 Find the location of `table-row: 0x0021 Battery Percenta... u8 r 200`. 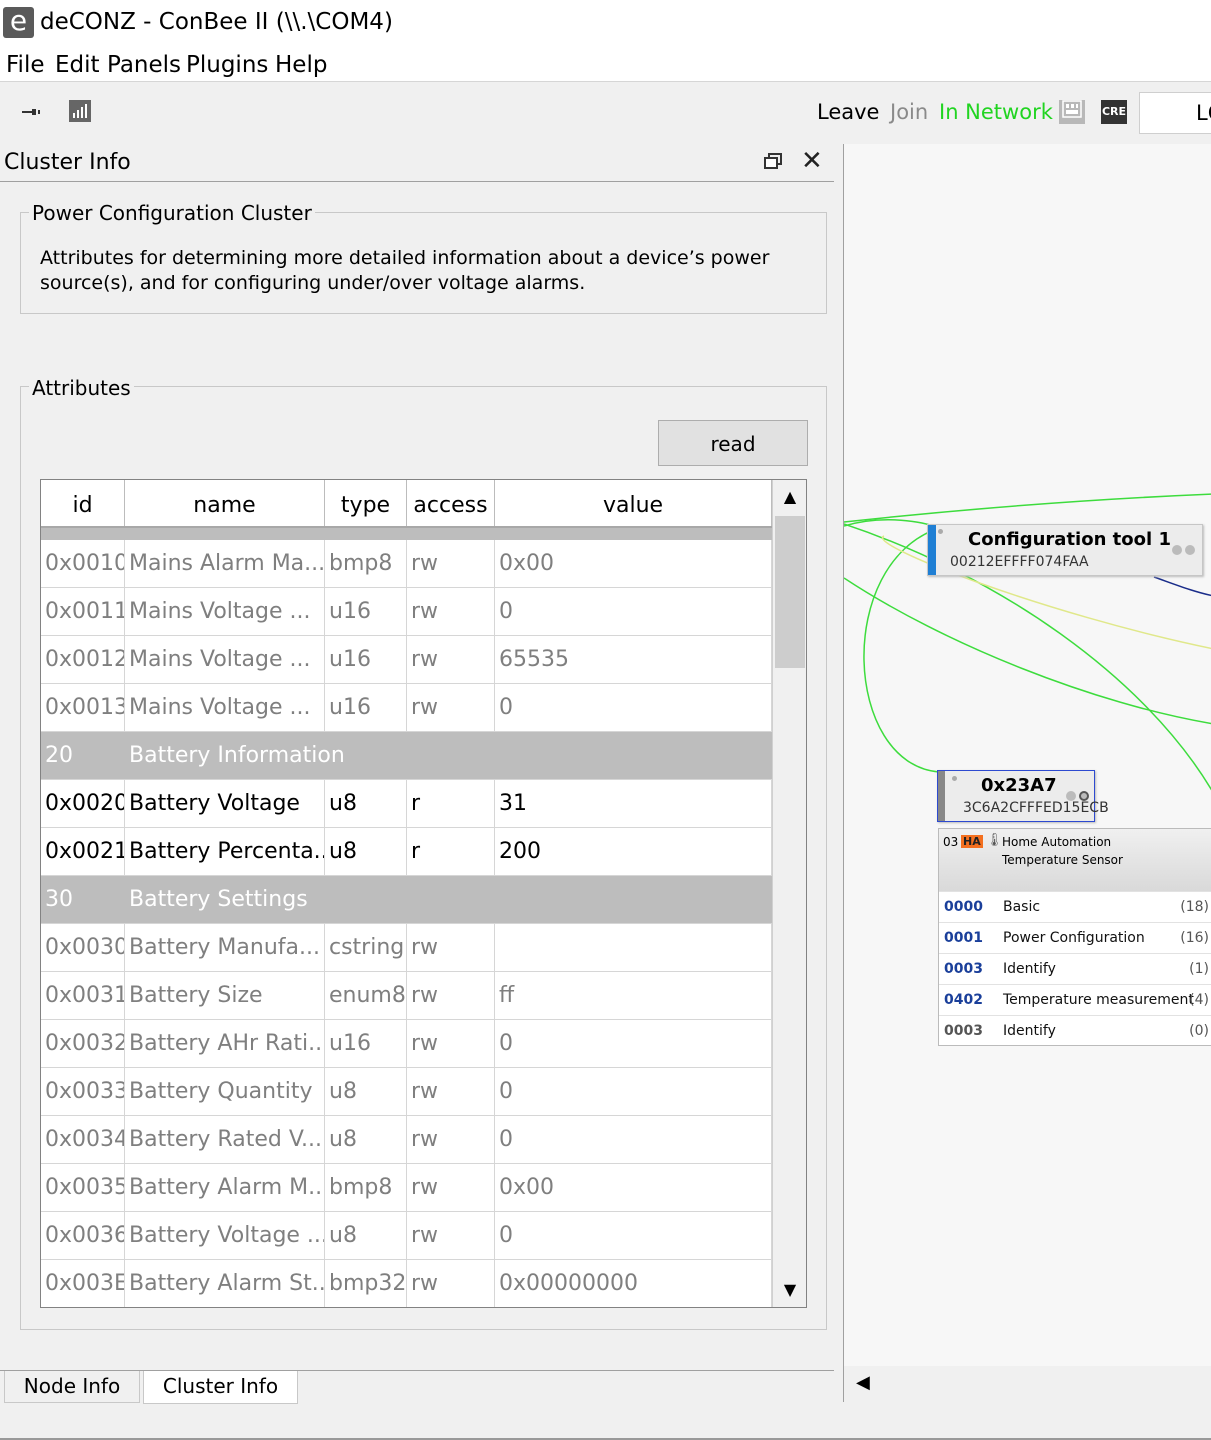

table-row: 0x0021 Battery Percenta... u8 r 200 is located at coordinates (406, 852).